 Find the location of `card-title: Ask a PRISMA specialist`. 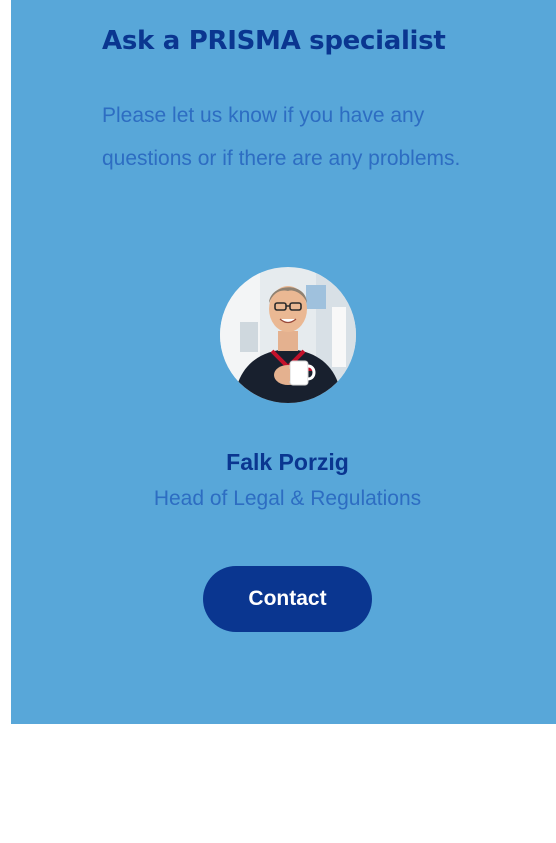

card-title: Ask a PRISMA specialist is located at coordinates (274, 41).